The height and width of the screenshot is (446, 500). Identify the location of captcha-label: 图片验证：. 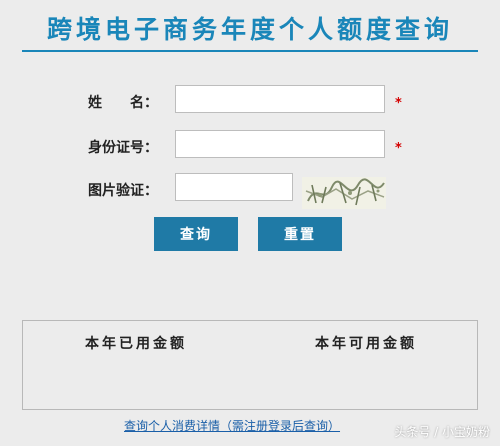
(123, 191).